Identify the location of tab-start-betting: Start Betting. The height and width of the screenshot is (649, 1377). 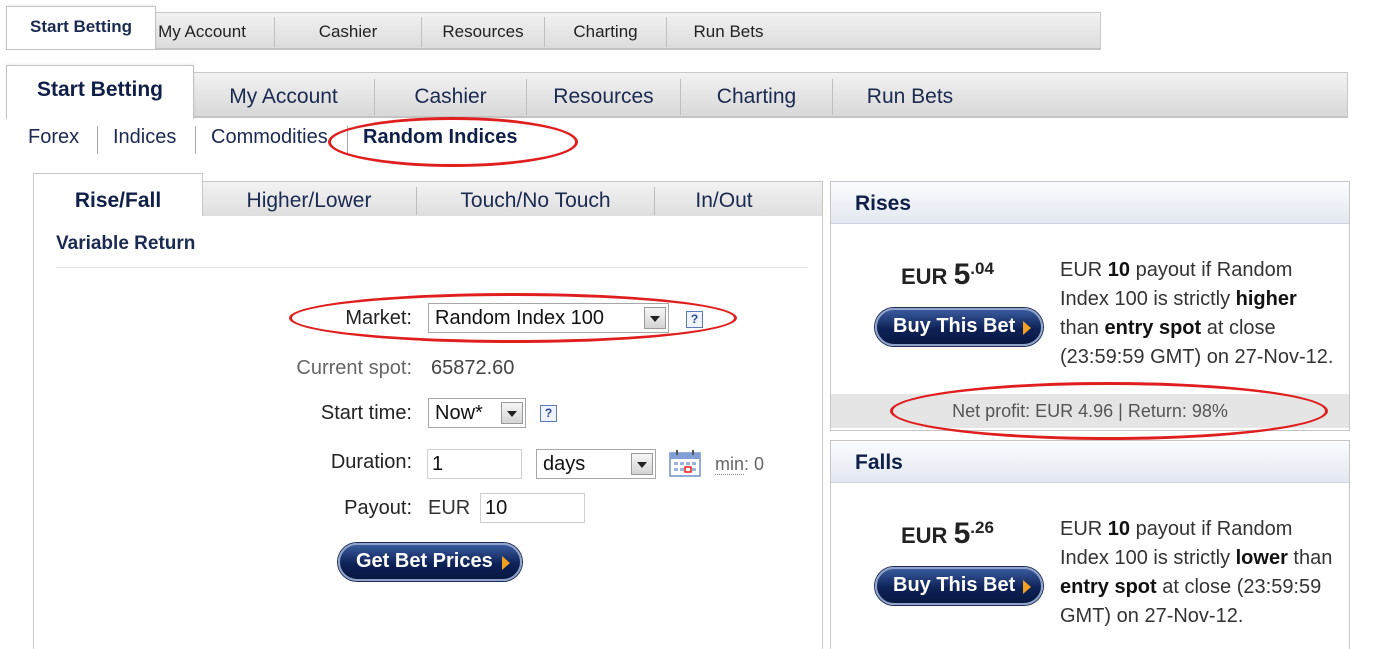
(100, 92).